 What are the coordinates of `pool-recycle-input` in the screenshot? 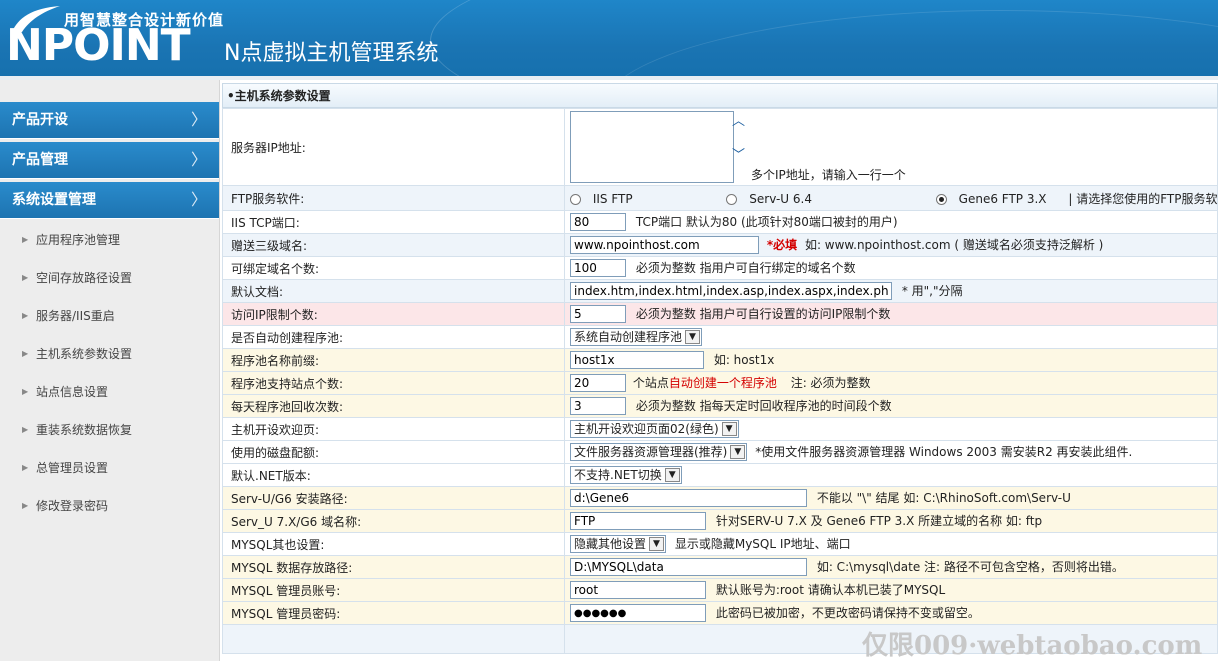 It's located at (598, 406).